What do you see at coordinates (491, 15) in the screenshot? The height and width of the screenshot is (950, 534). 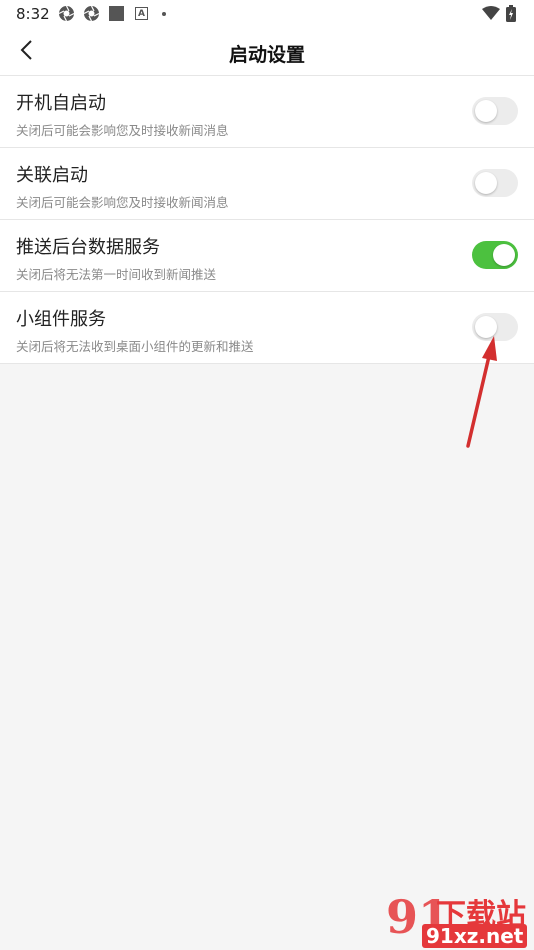 I see `wifi-icon` at bounding box center [491, 15].